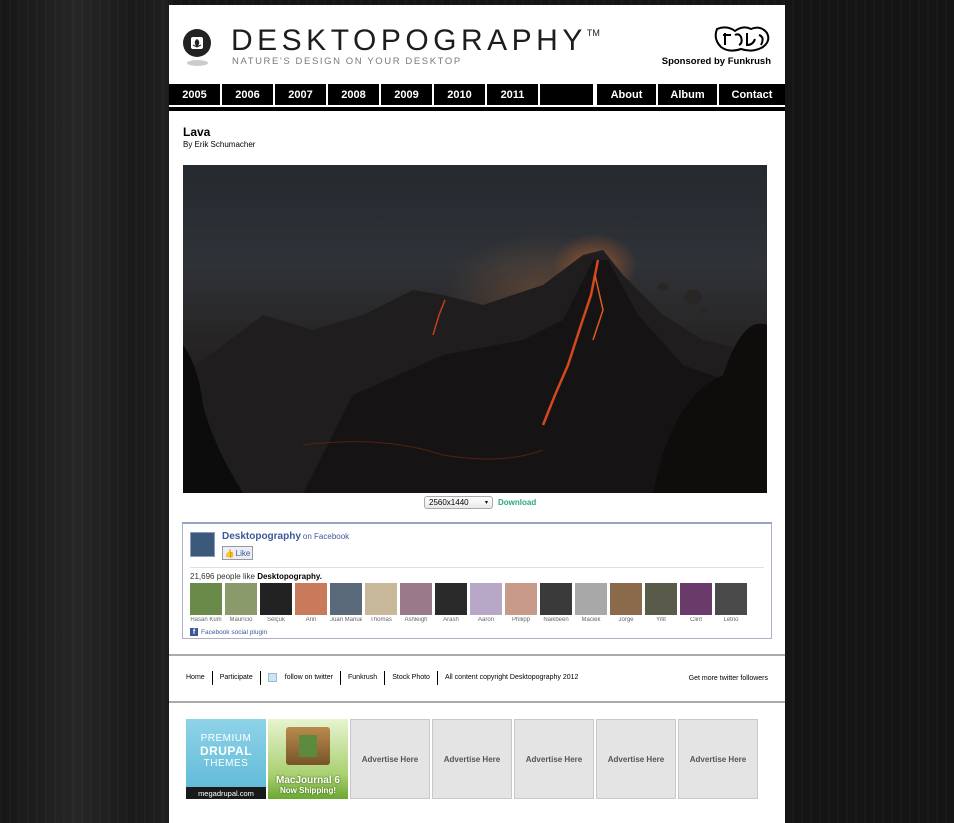 Image resolution: width=954 pixels, height=823 pixels. I want to click on site-logo, so click(197, 43).